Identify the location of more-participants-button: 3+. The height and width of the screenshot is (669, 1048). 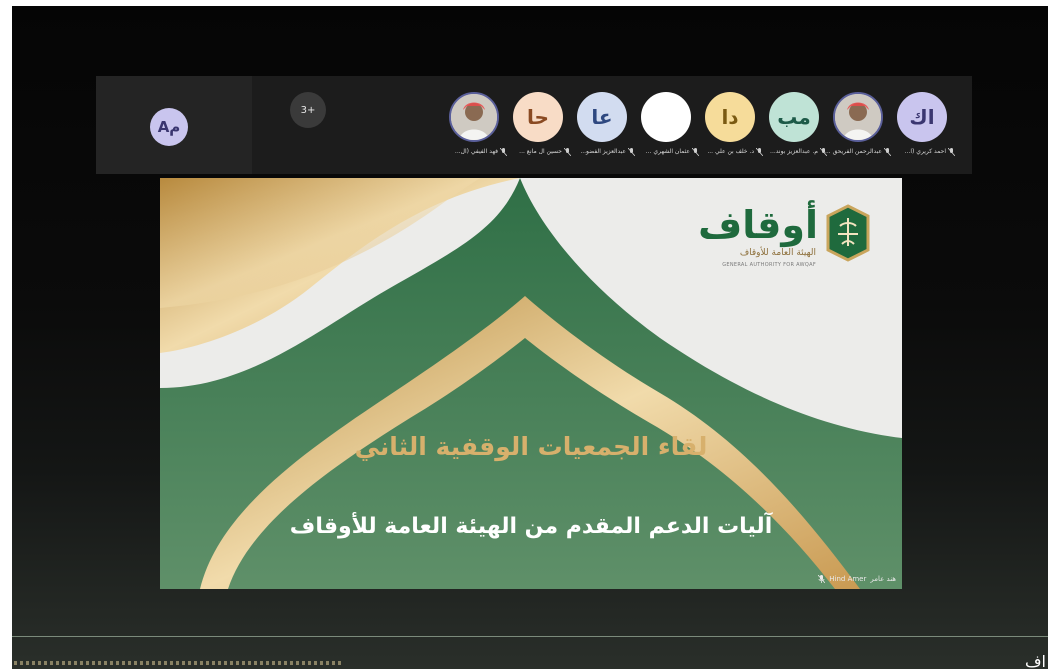
(308, 110).